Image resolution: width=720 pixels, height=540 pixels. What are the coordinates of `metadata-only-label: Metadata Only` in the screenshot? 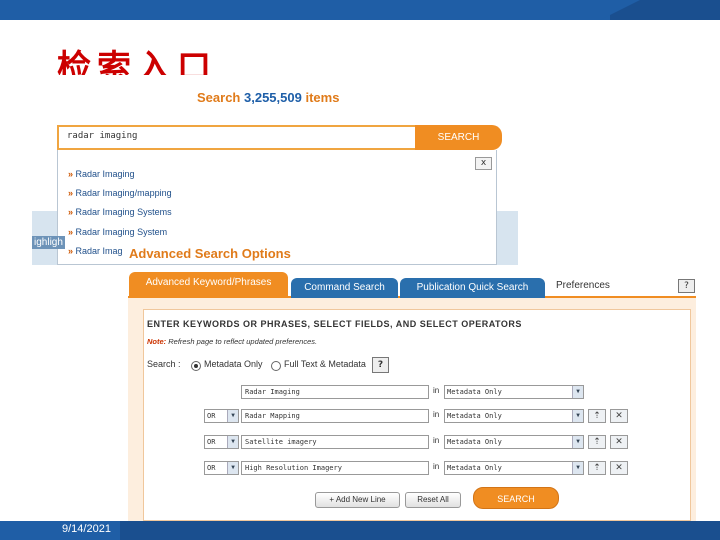 It's located at (233, 364).